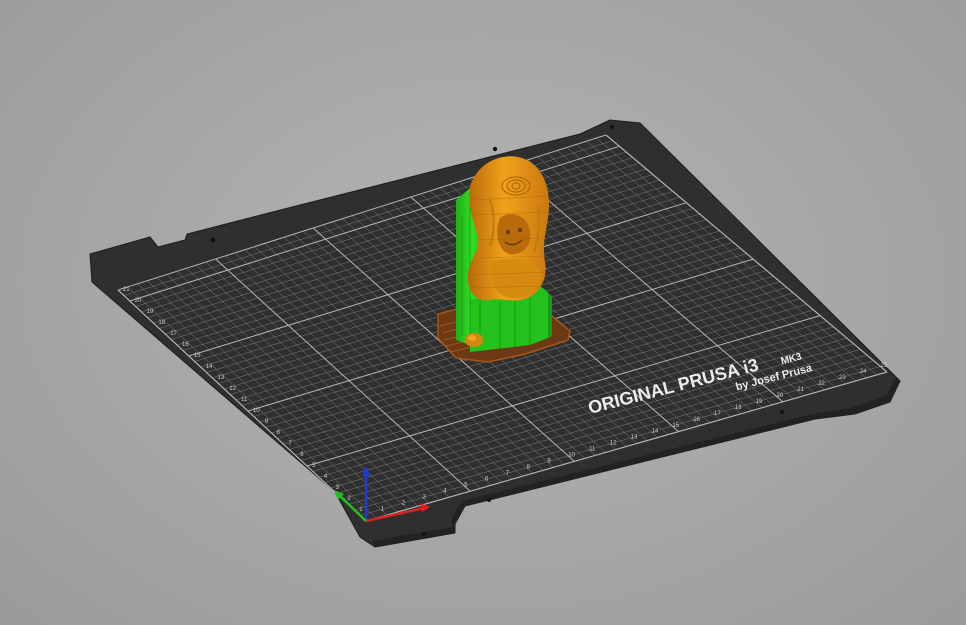 The height and width of the screenshot is (625, 966). Describe the element at coordinates (209, 367) in the screenshot. I see `y-tick-label: 14` at that location.